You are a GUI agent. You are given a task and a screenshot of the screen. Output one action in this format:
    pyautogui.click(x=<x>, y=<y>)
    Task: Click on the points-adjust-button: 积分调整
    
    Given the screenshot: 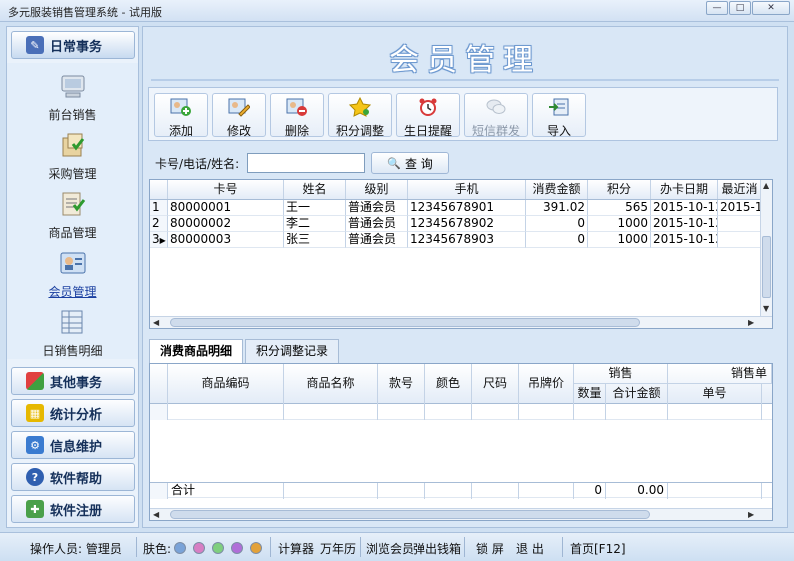 What is the action you would take?
    pyautogui.click(x=360, y=115)
    